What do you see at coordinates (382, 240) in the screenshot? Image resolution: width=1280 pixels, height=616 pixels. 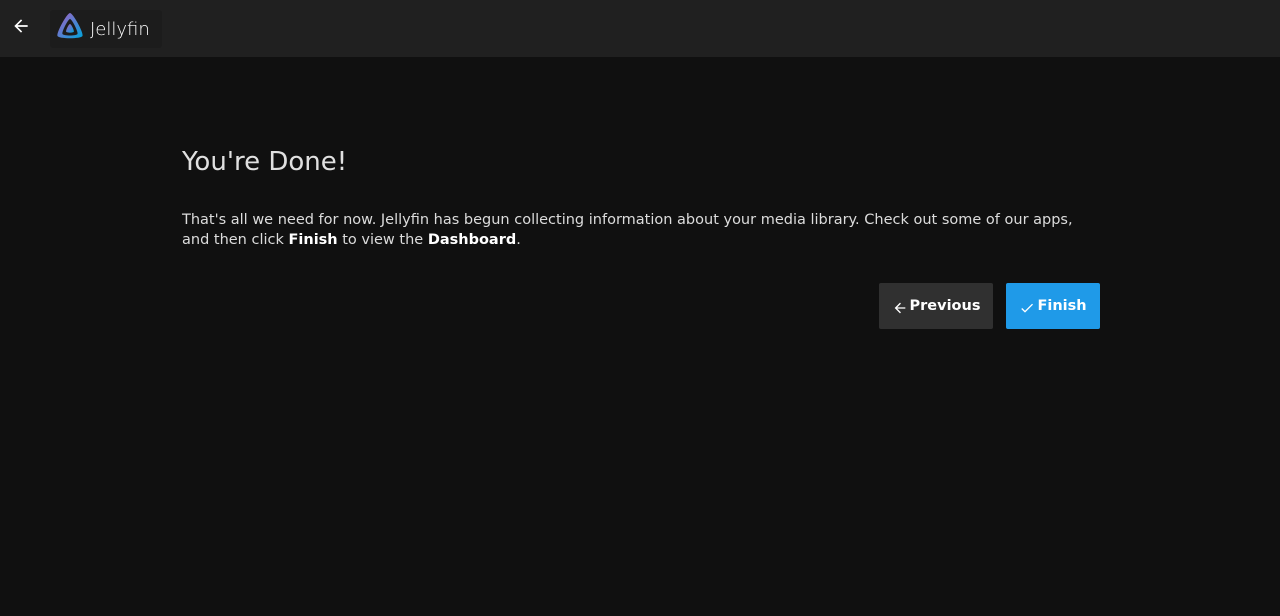 I see `description-text-2: to view the` at bounding box center [382, 240].